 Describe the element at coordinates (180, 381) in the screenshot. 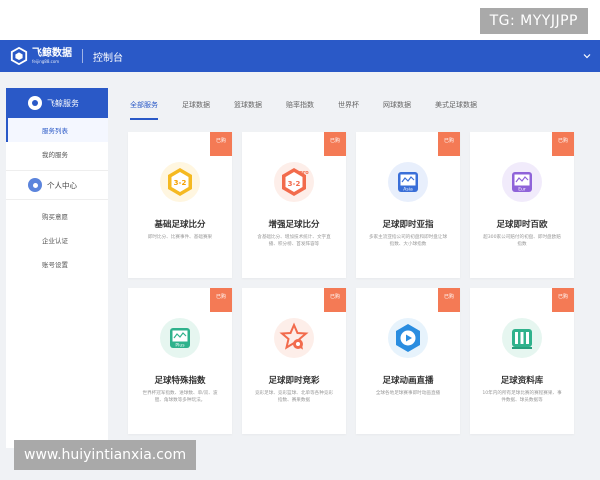

I see `card-title: 足球特殊指数` at that location.